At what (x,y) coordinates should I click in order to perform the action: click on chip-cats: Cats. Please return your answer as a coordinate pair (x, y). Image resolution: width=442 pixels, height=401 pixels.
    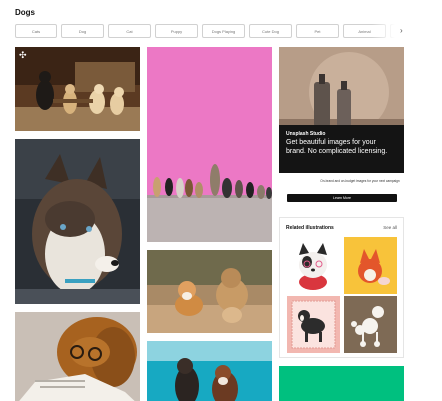
    Looking at the image, I should click on (36, 31).